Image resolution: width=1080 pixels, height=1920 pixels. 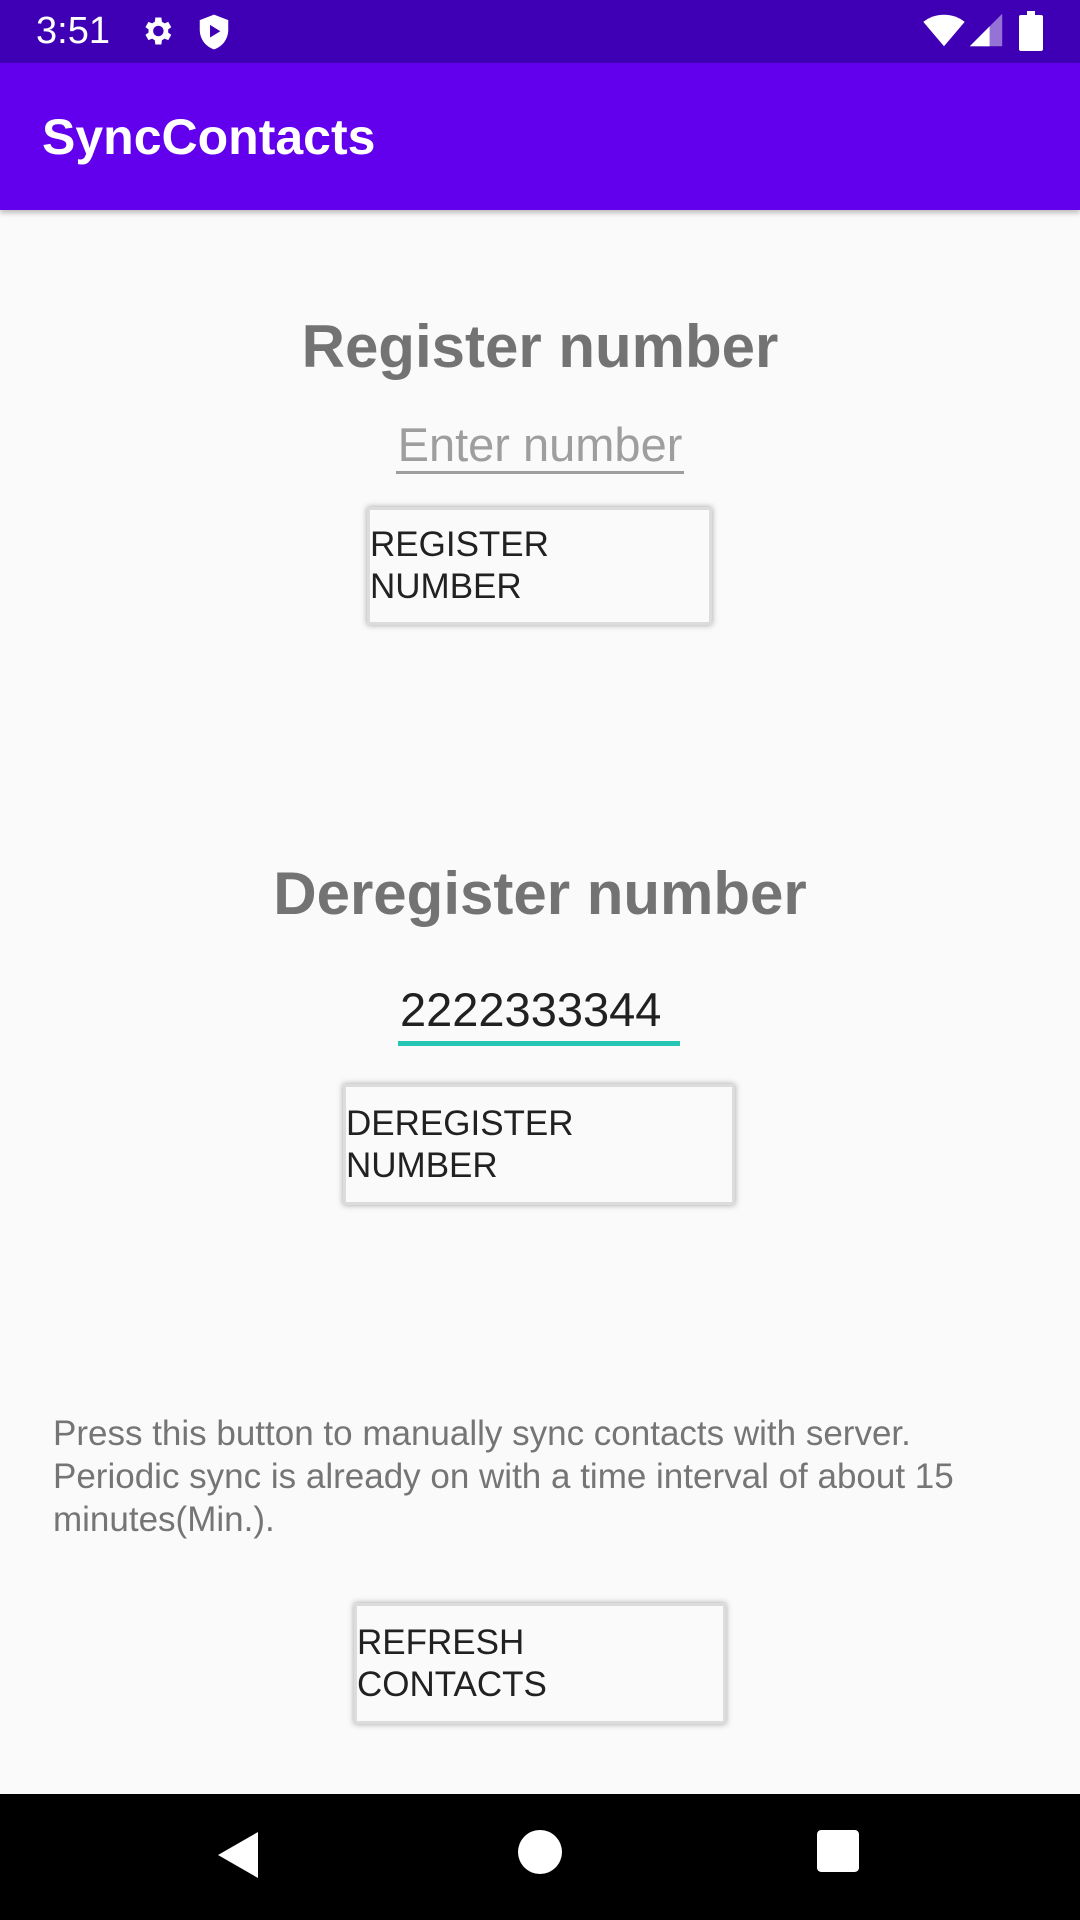 What do you see at coordinates (540, 31) in the screenshot?
I see `status-bar: 3:51` at bounding box center [540, 31].